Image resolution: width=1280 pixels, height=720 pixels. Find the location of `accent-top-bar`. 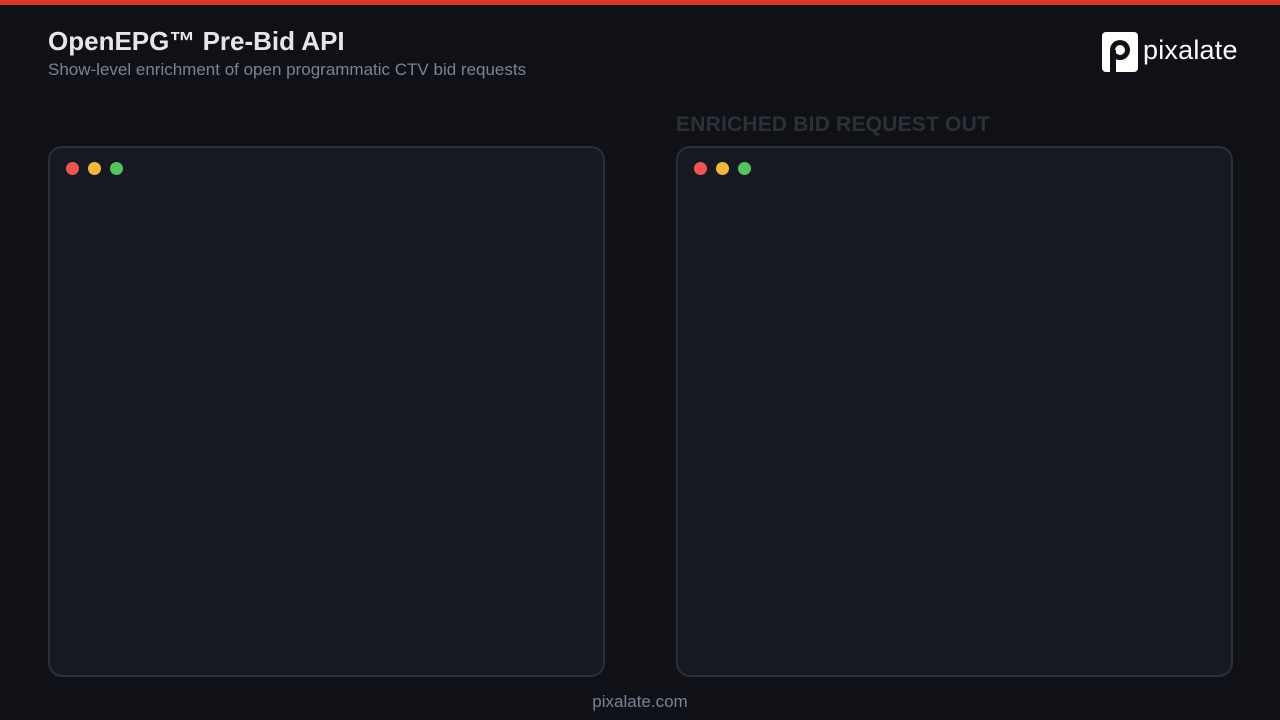

accent-top-bar is located at coordinates (640, 2).